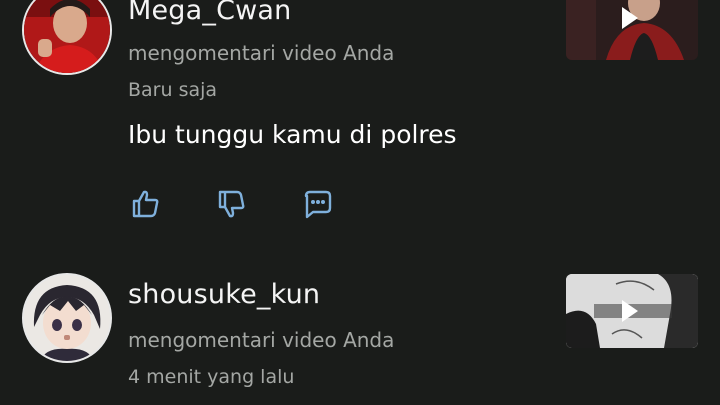  I want to click on dislike-button, so click(232, 204).